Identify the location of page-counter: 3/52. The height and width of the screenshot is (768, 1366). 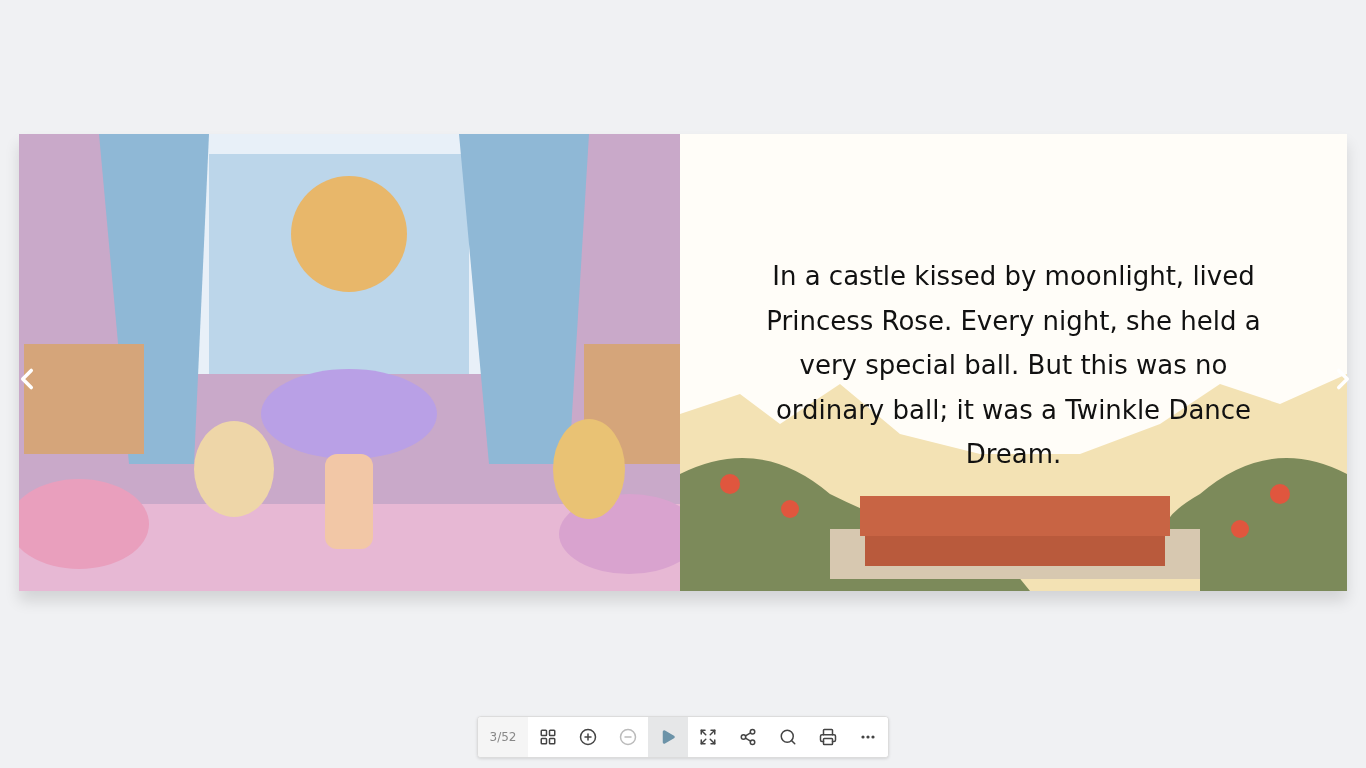
(503, 737).